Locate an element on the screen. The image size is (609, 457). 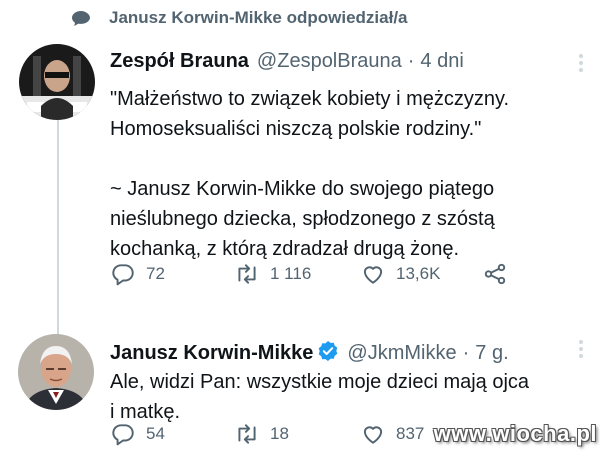
reply-button: 54 is located at coordinates (137, 434).